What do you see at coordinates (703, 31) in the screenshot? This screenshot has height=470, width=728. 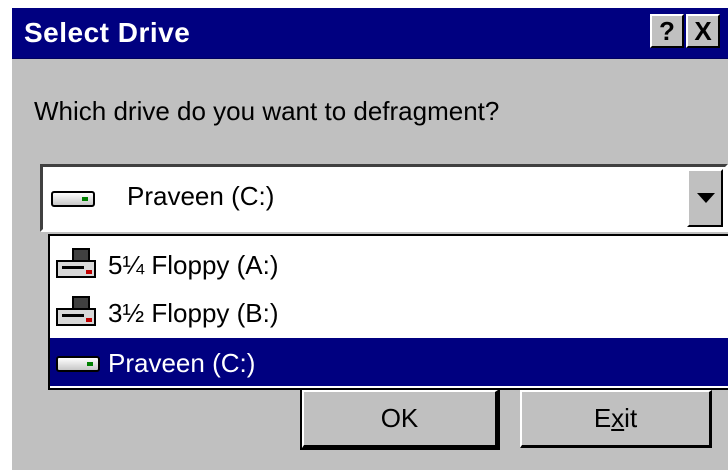 I see `close-button: X` at bounding box center [703, 31].